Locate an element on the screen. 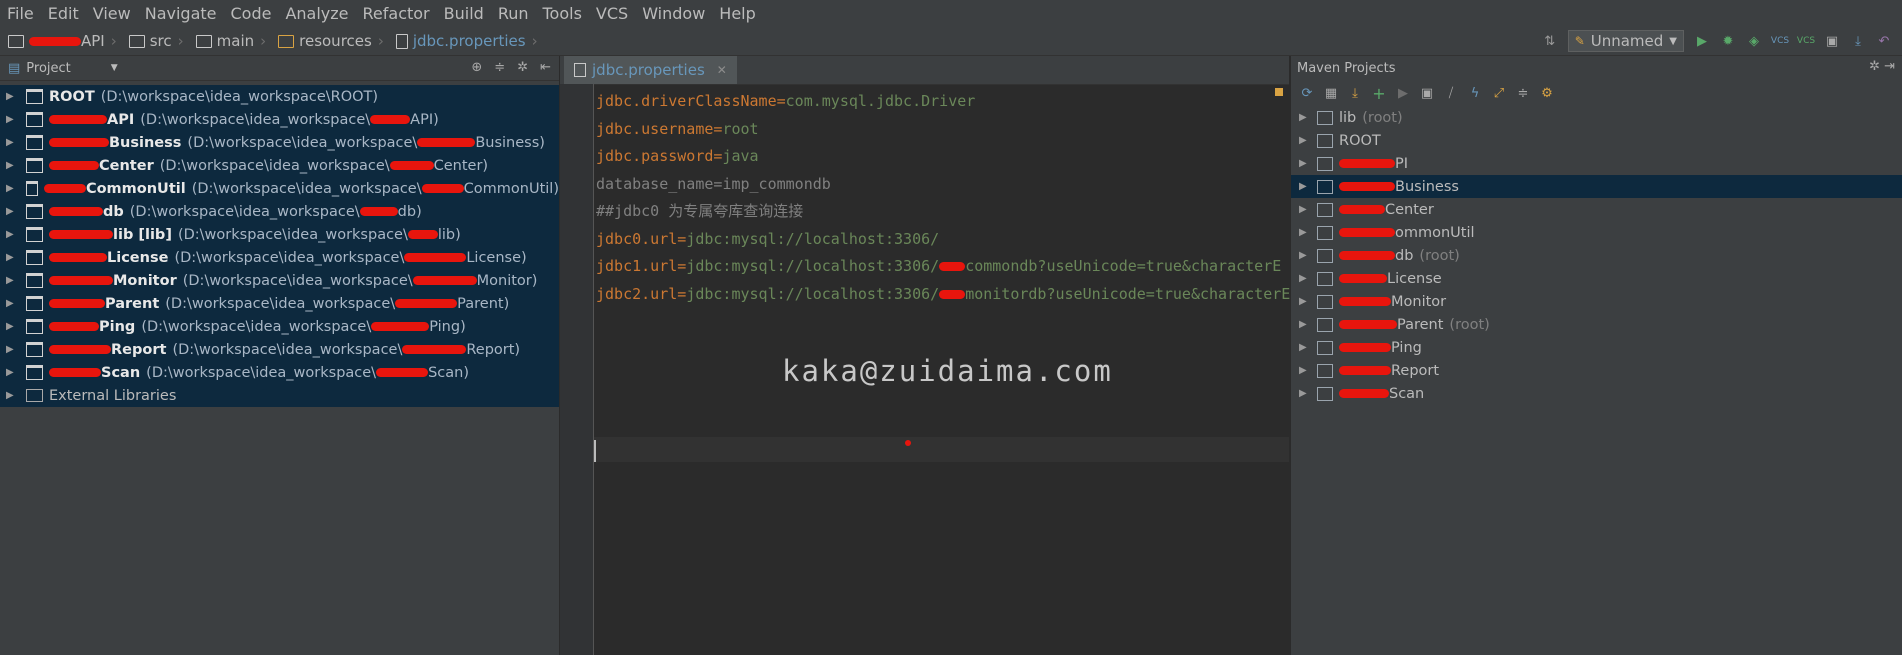  menu-item-window: Window is located at coordinates (673, 13).